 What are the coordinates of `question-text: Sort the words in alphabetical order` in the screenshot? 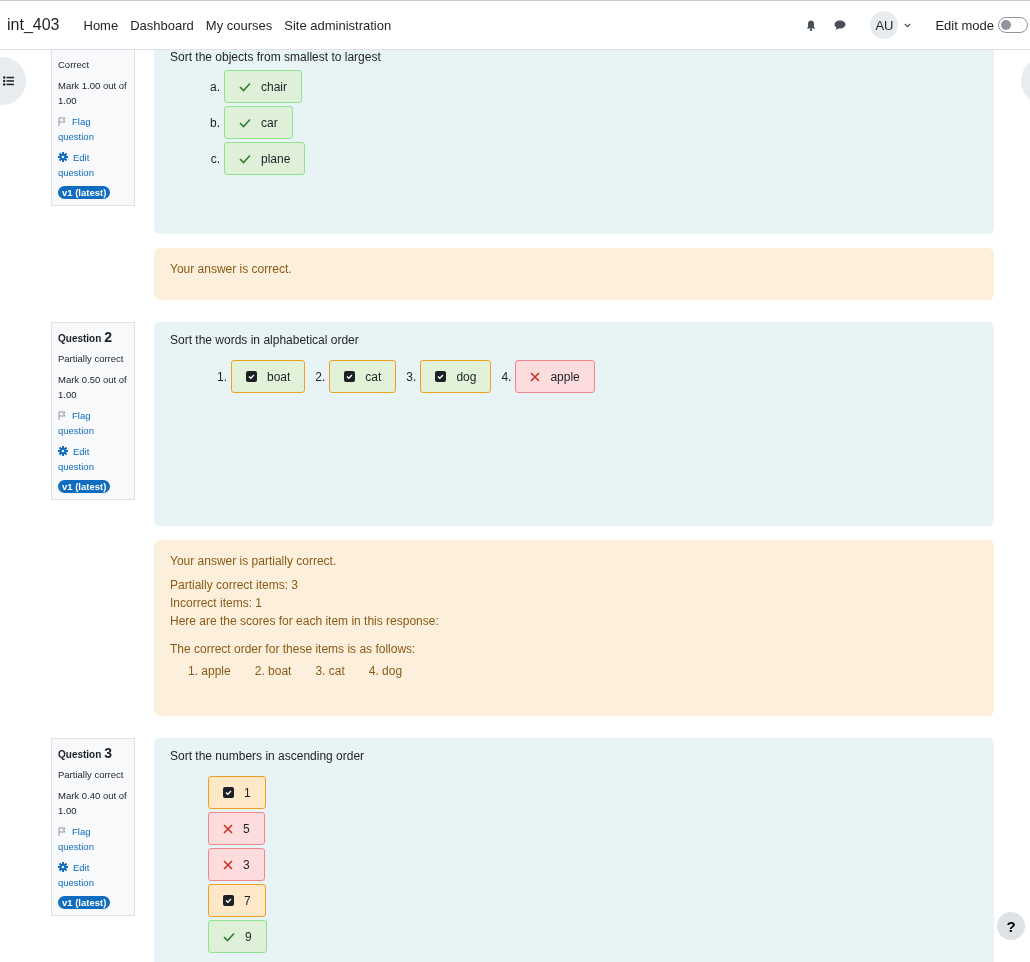 It's located at (265, 340).